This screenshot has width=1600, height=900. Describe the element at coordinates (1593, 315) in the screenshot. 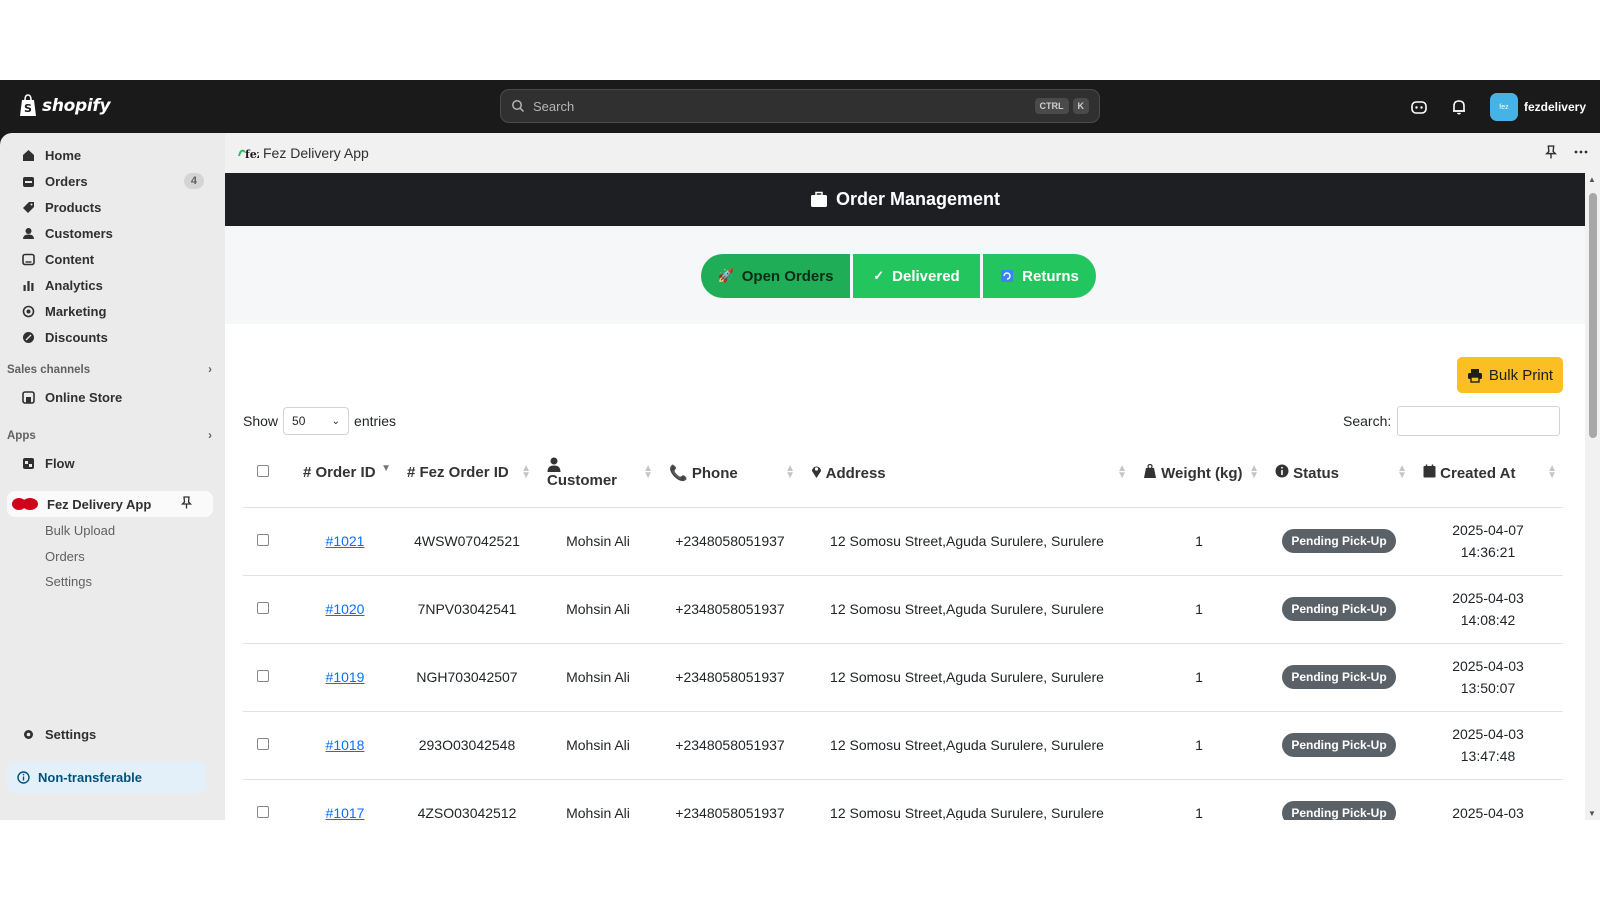

I see `scrollbar-thumb` at that location.